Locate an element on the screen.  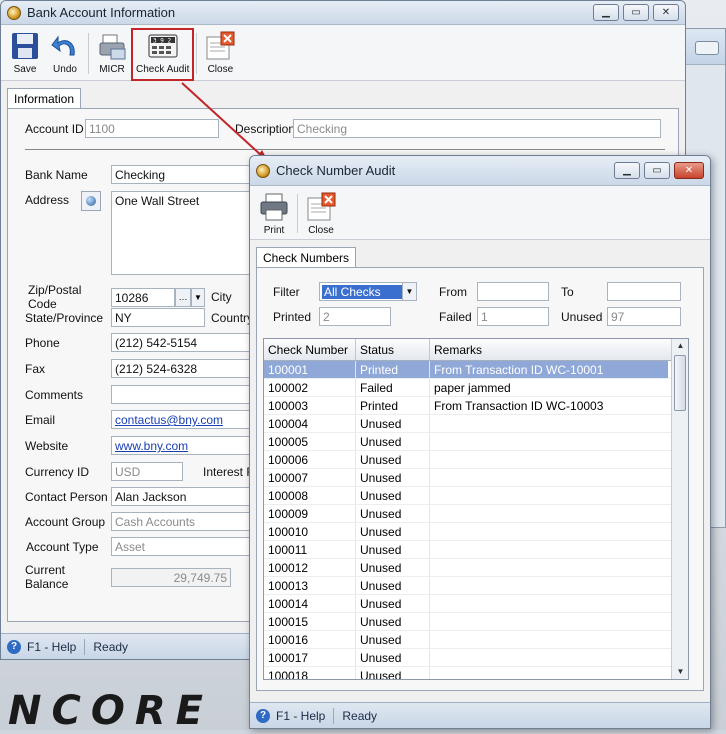
audit-title-bar: Check Number Audit ▁ ▭ ✕ is located at coordinates (480, 171).